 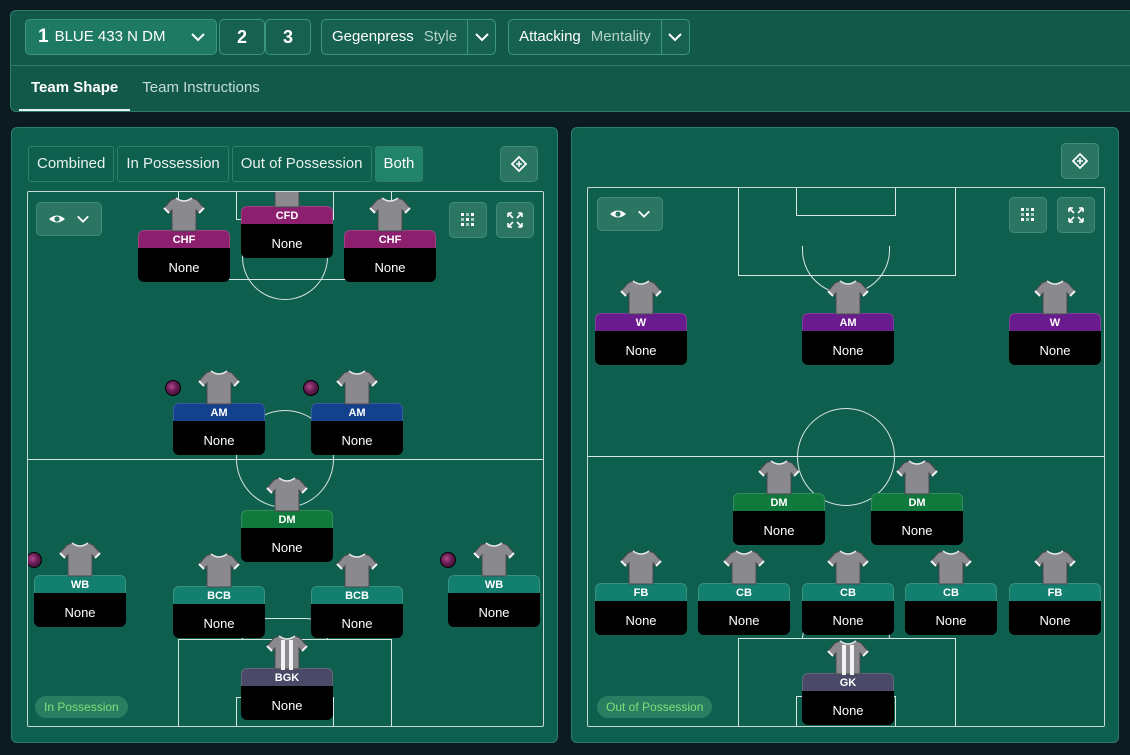 I want to click on tactic-slot-2-button: 2, so click(x=242, y=37).